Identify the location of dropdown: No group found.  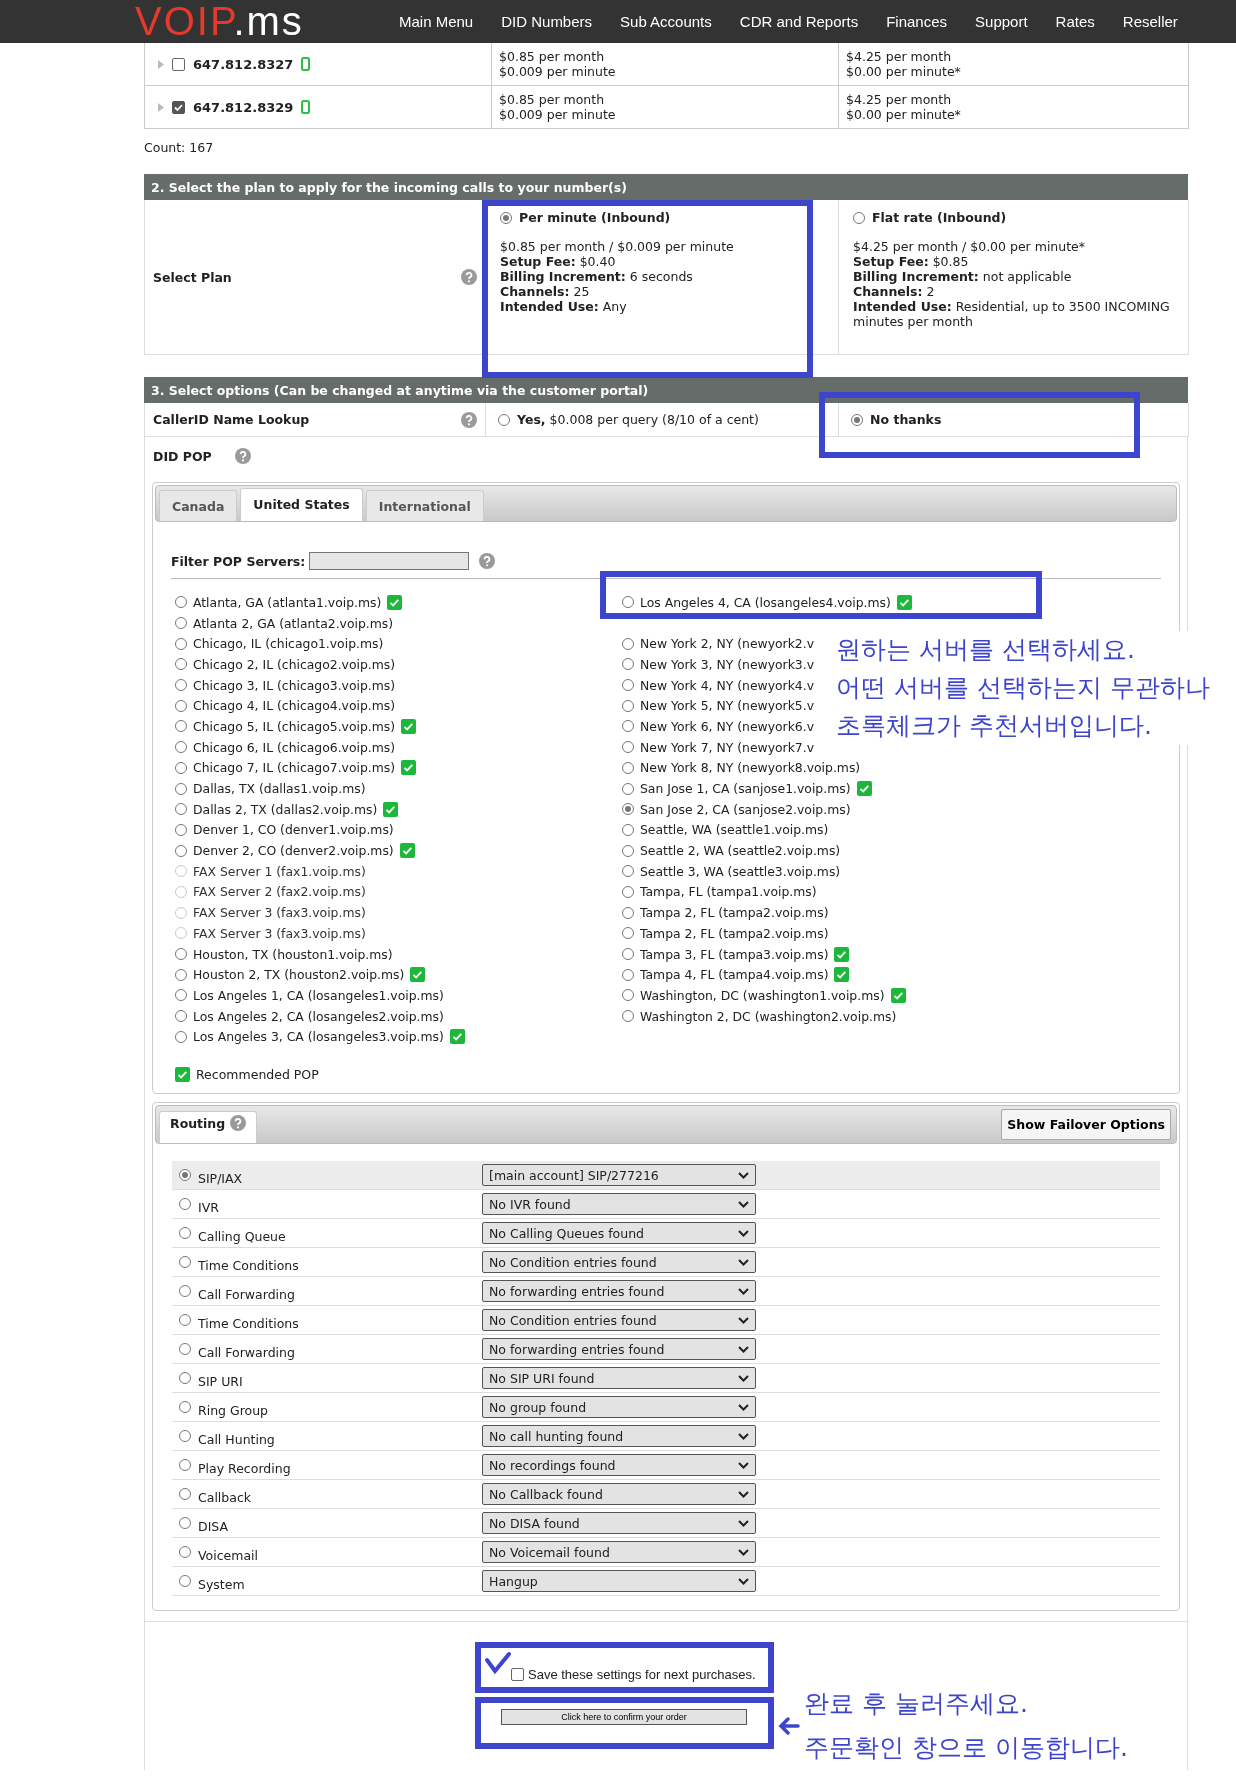
(619, 1407).